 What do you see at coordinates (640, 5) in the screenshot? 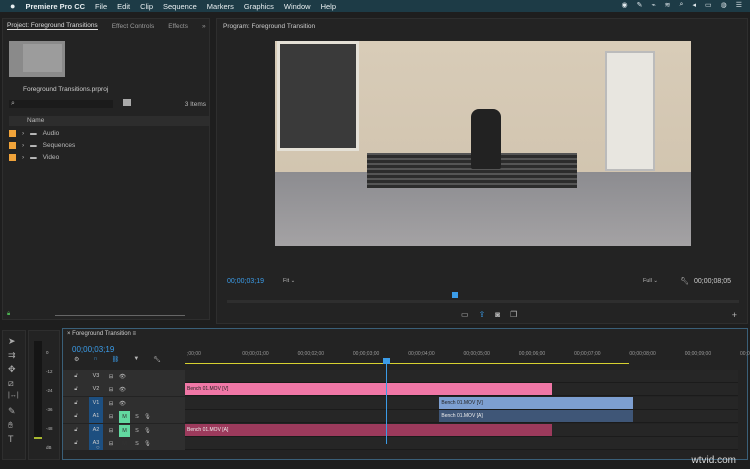
I see `tray-pen-icon: ✎` at bounding box center [640, 5].